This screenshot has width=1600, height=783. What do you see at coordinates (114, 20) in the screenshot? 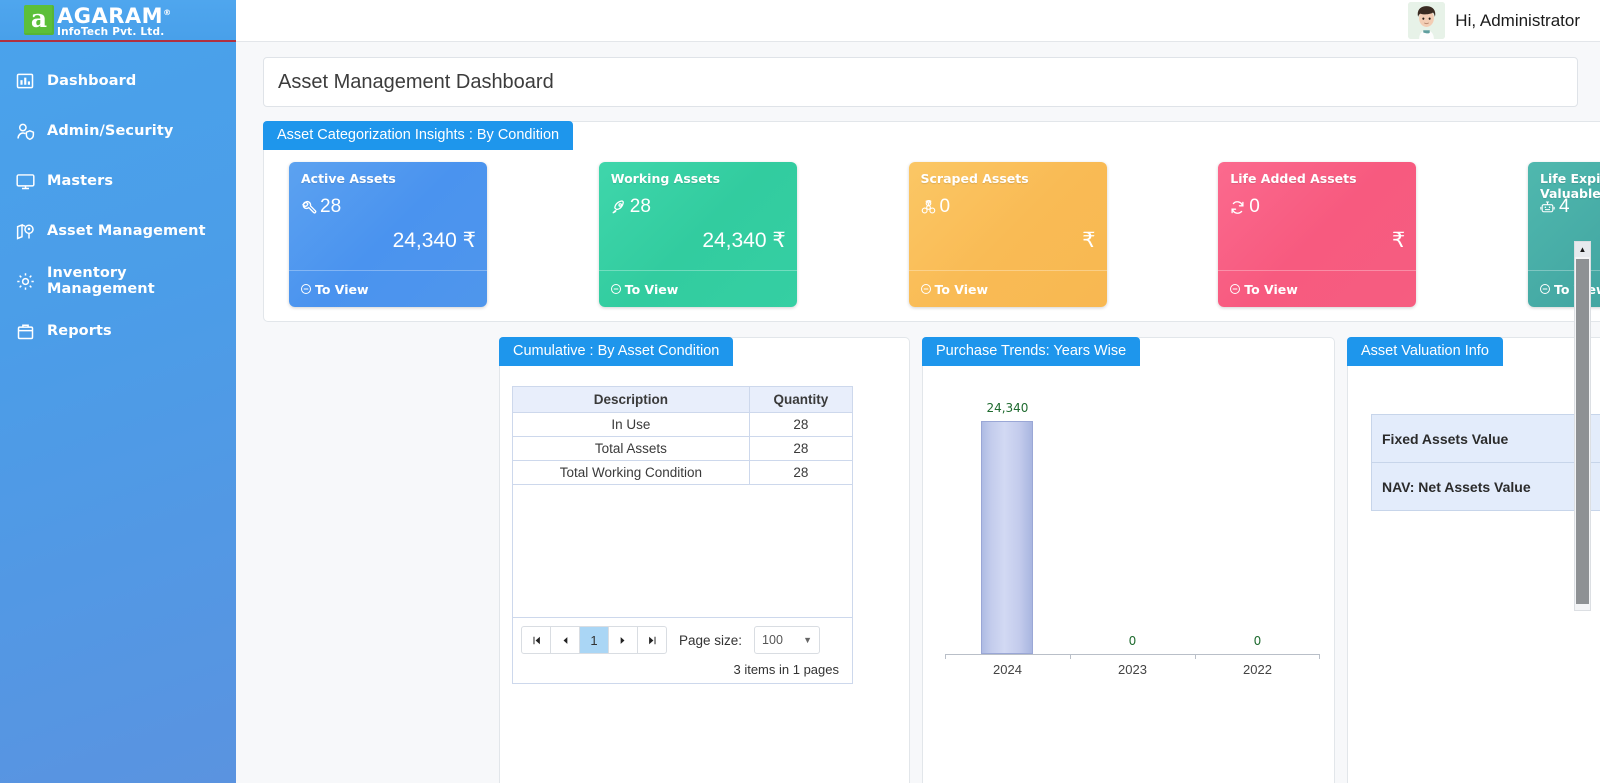
I see `logo-text: AGARAM® InfoTech Pvt. Ltd.` at bounding box center [114, 20].